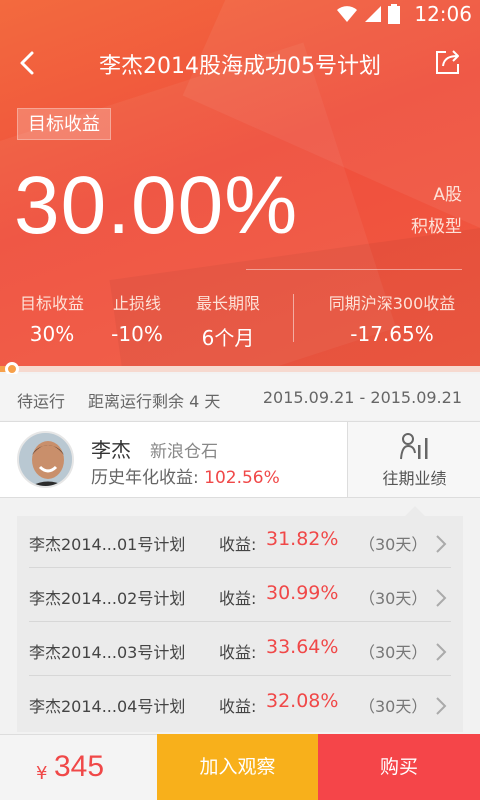  I want to click on signal-icon, so click(373, 14).